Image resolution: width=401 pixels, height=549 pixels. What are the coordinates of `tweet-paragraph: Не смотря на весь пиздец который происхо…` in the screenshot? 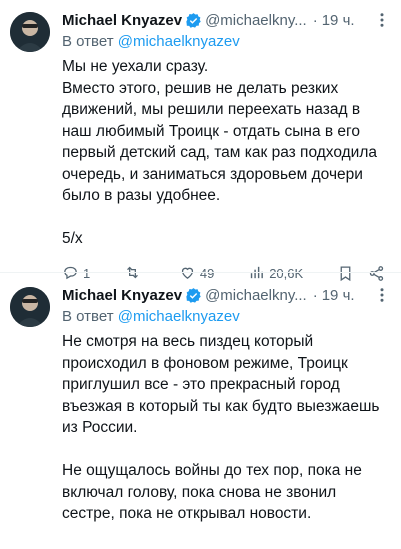 It's located at (221, 384).